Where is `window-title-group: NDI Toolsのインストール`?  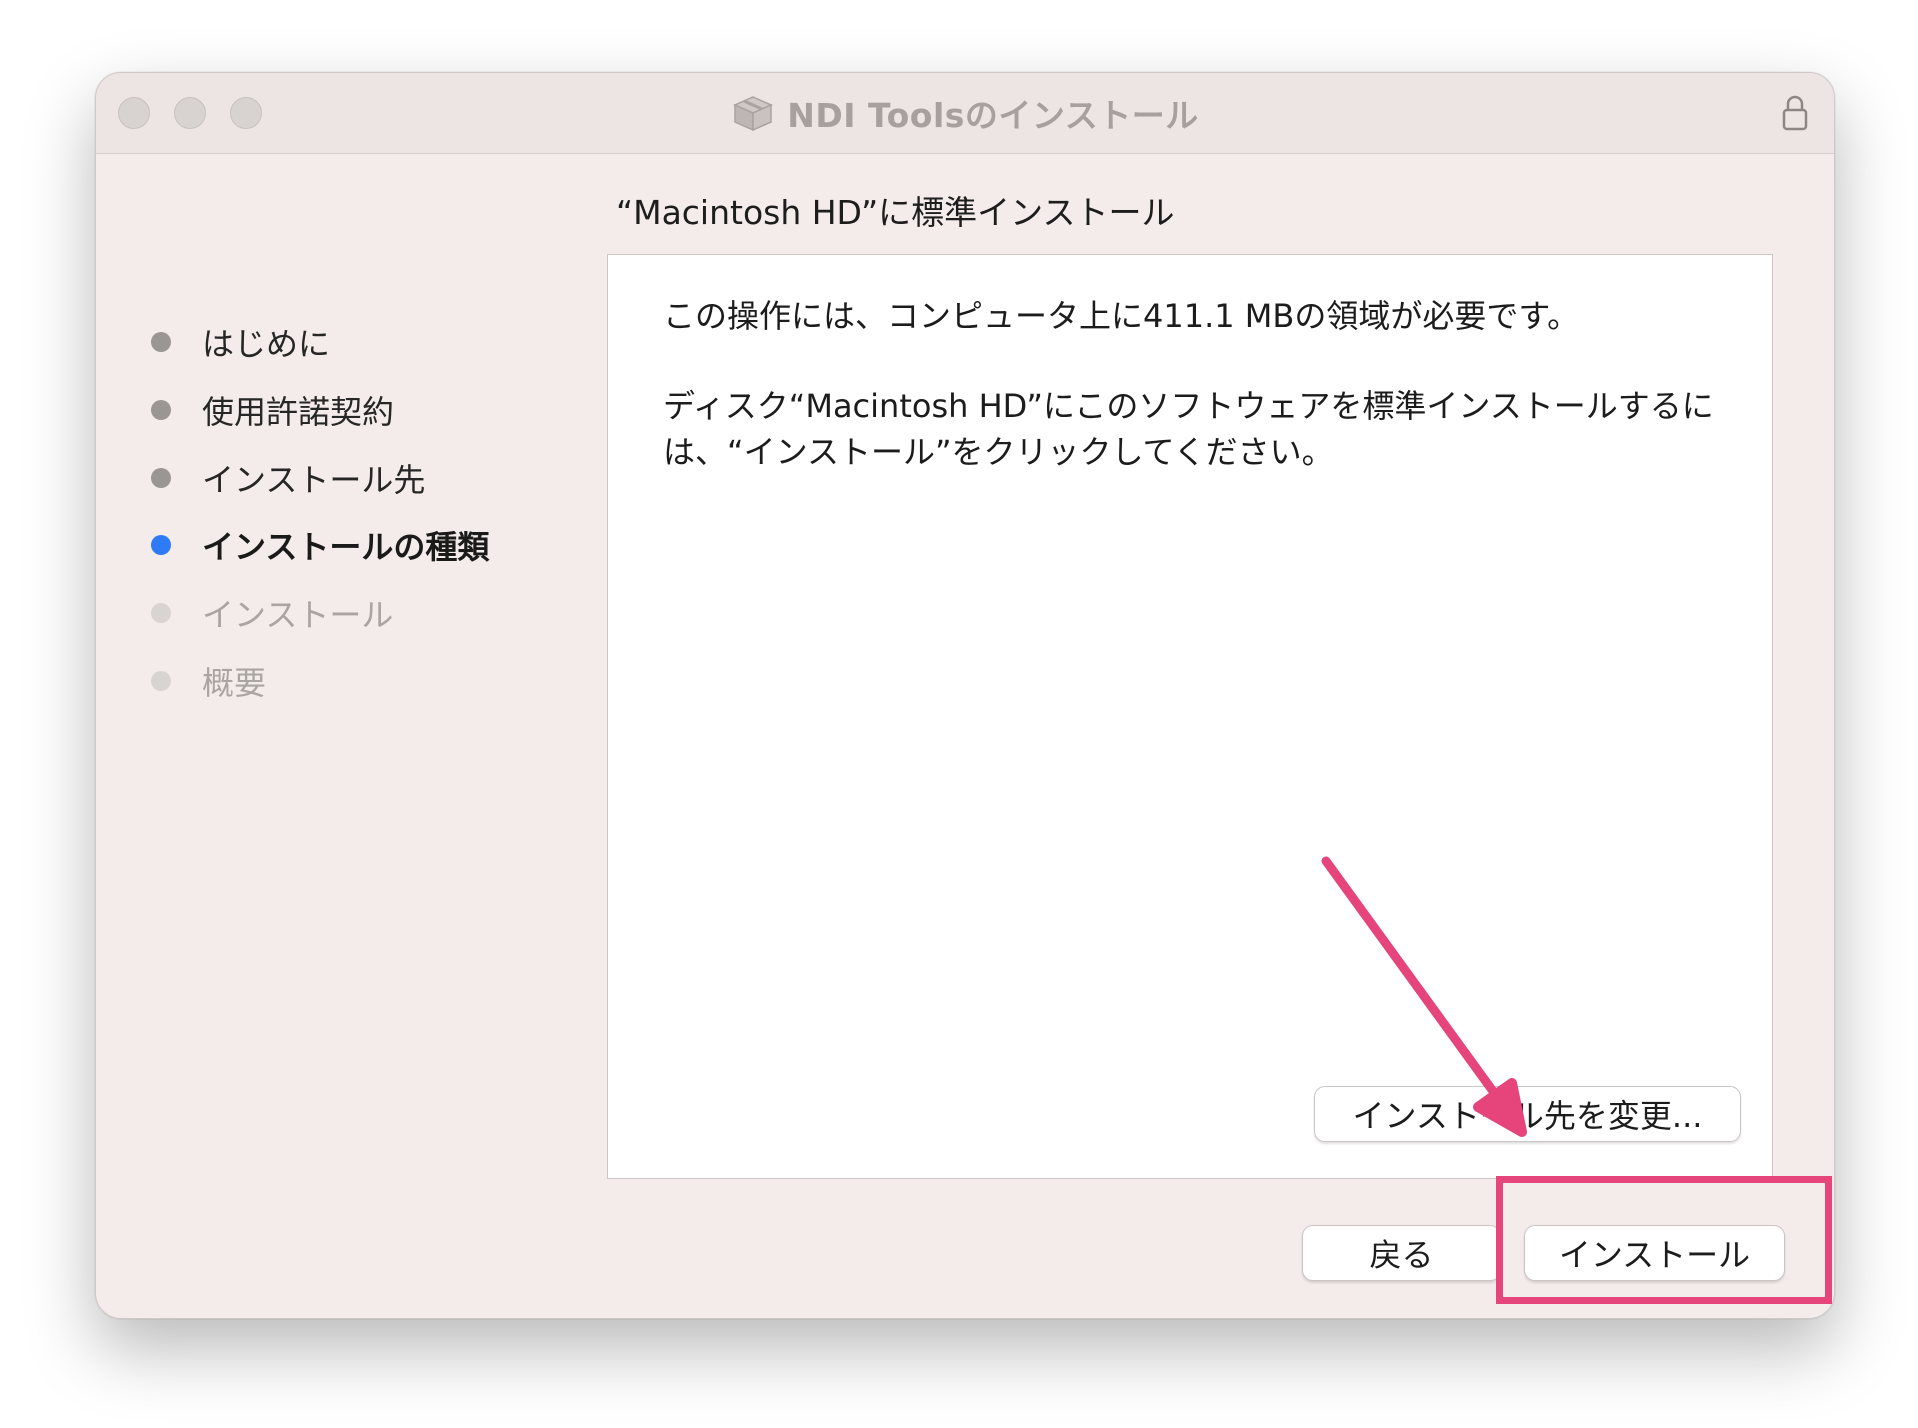 window-title-group: NDI Toolsのインストール is located at coordinates (965, 113).